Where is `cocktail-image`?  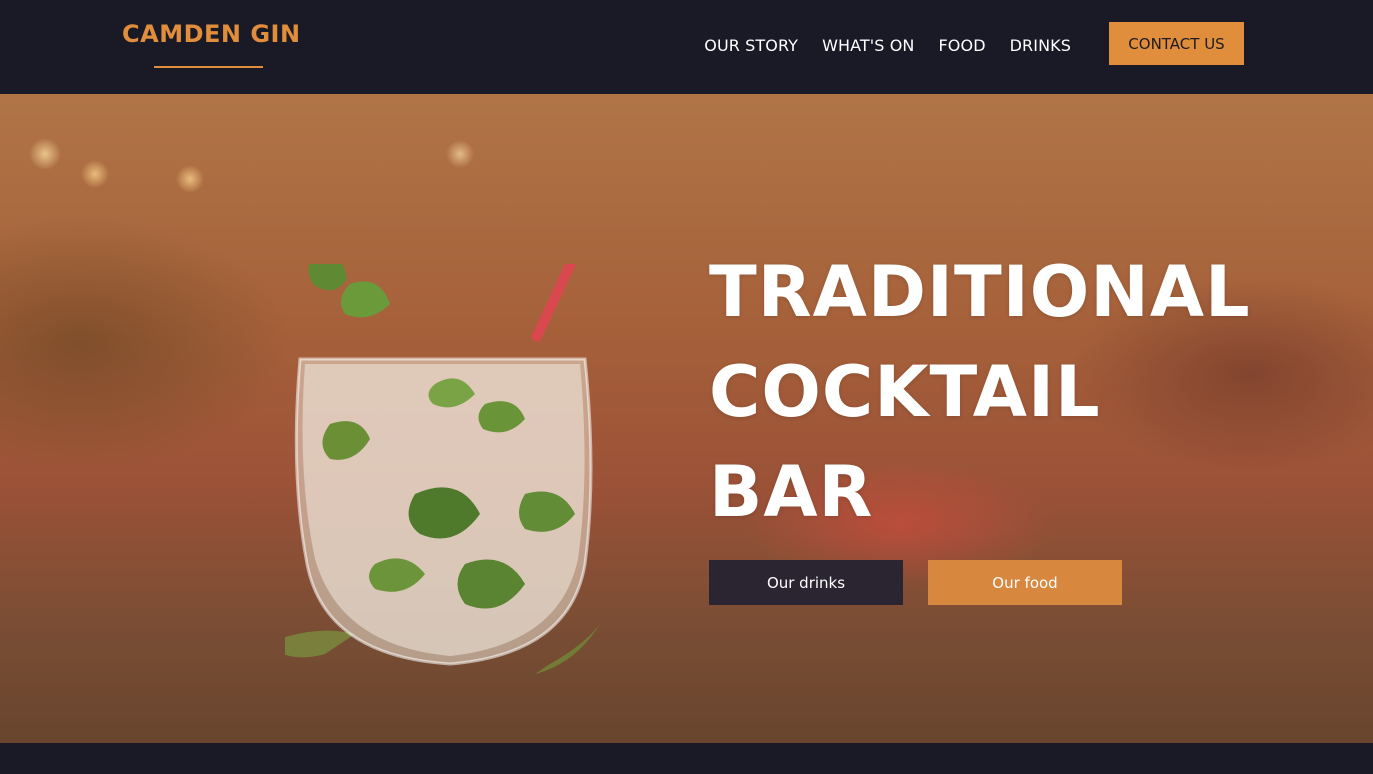 cocktail-image is located at coordinates (442, 469).